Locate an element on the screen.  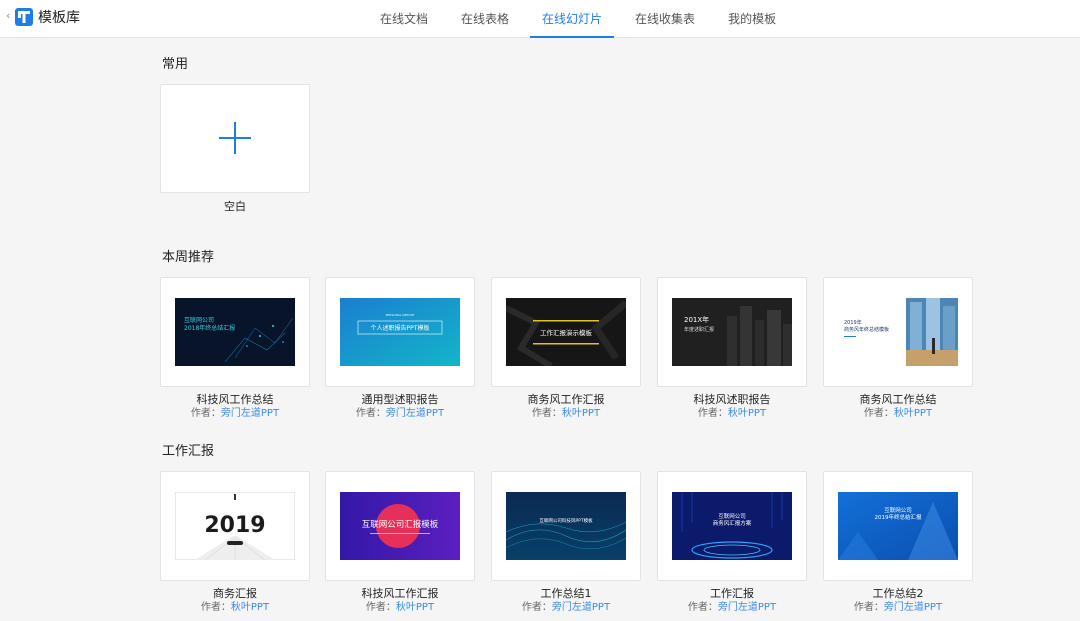
template-thumbnail: PERSONAL REPORT 个人述职报告PPT模板 is located at coordinates (400, 332).